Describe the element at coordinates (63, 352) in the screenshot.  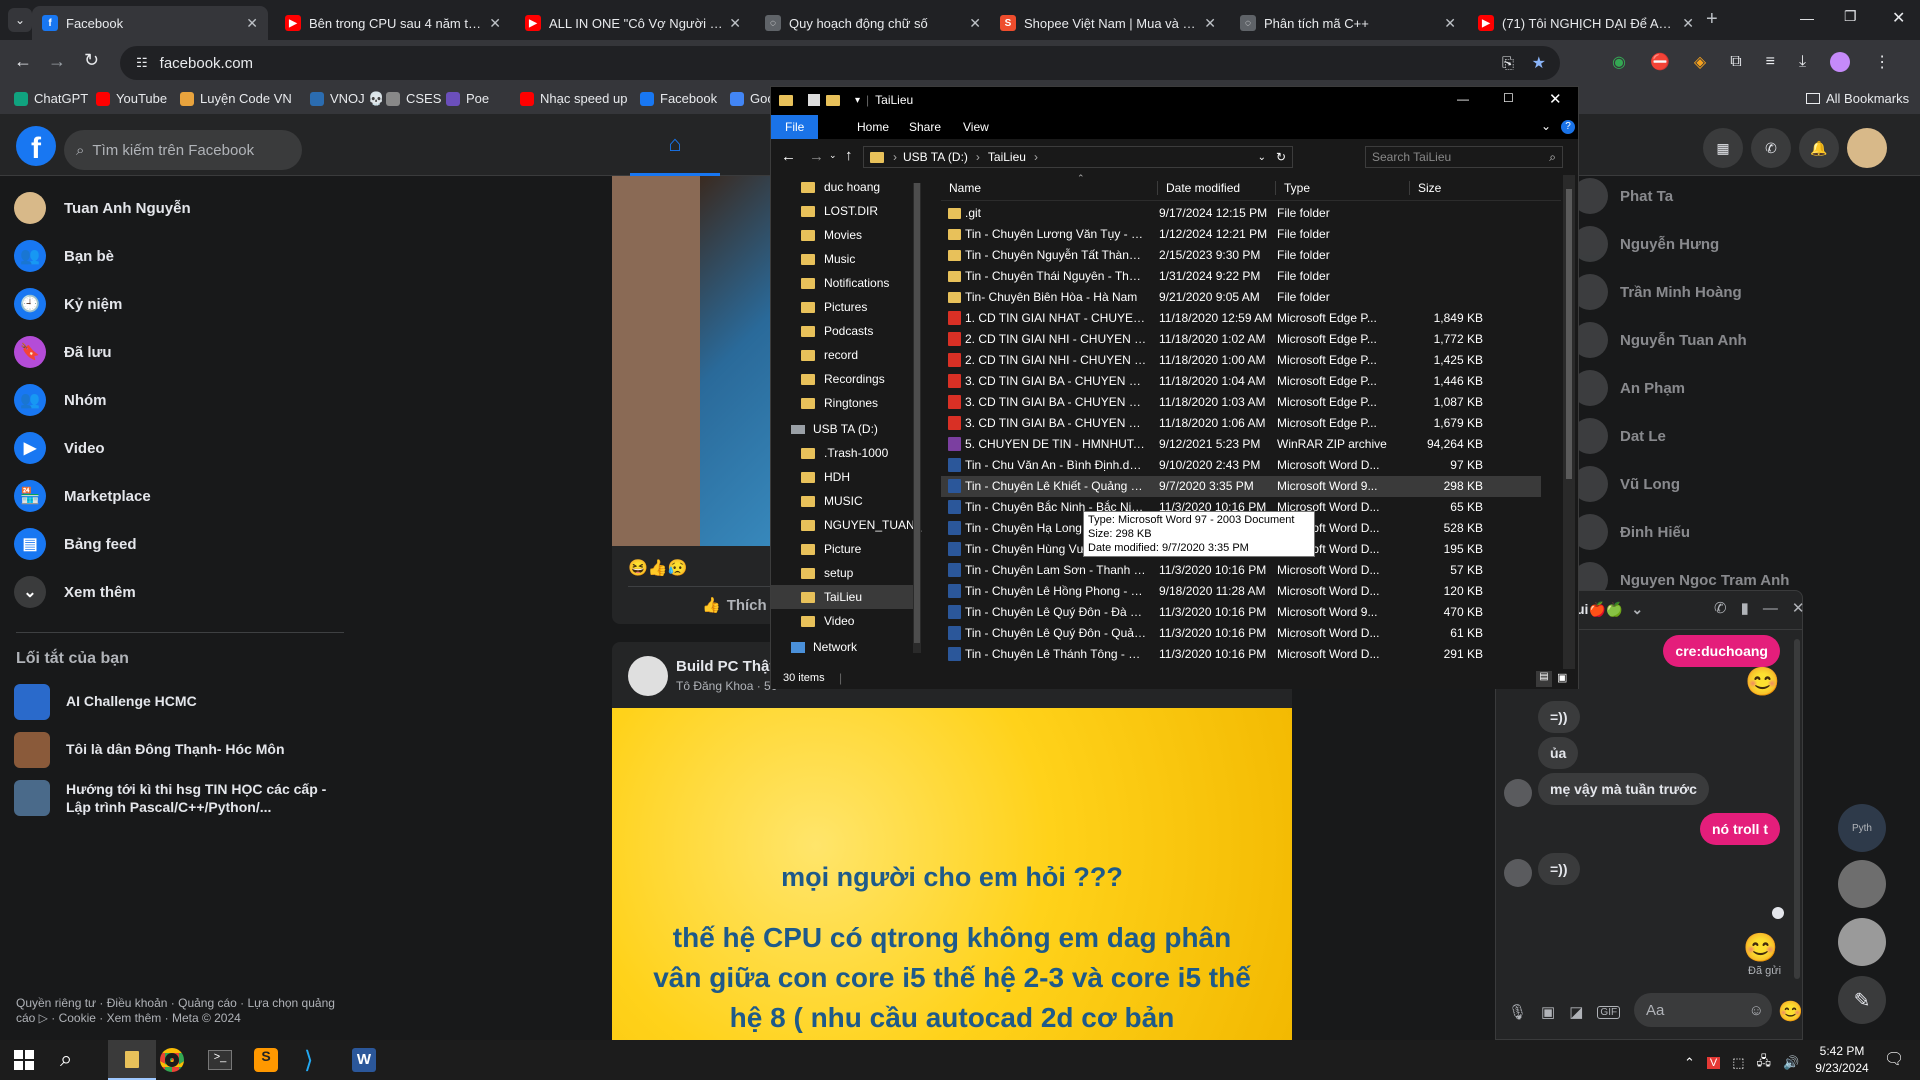
I see `sidebar-item: 🔖 Đã lưu` at that location.